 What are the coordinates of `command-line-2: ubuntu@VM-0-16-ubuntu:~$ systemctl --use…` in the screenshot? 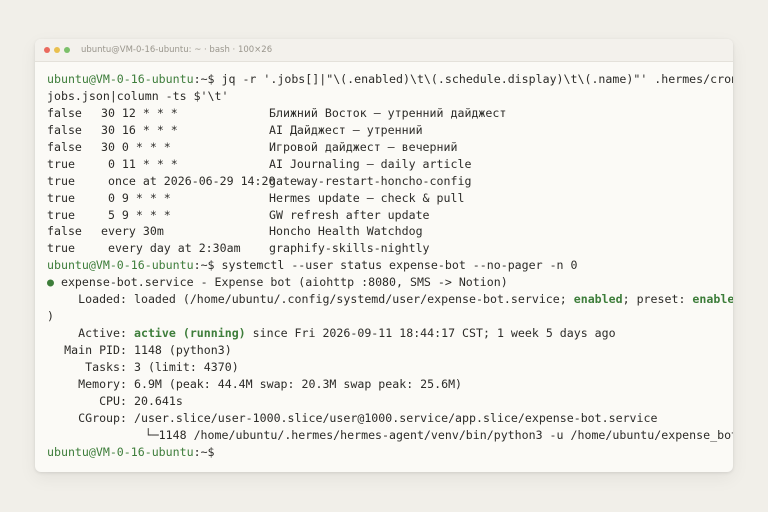 It's located at (390, 265).